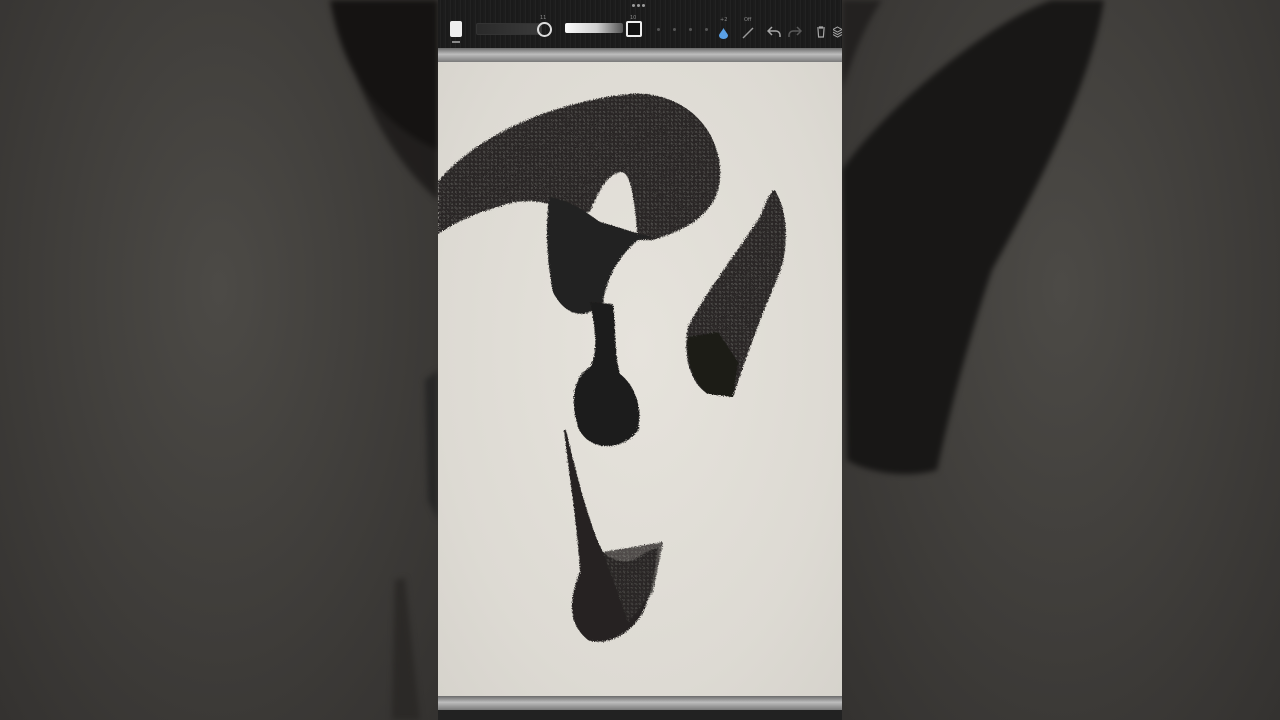 Image resolution: width=1280 pixels, height=720 pixels. I want to click on ink-stroke-right-dash, so click(736, 293).